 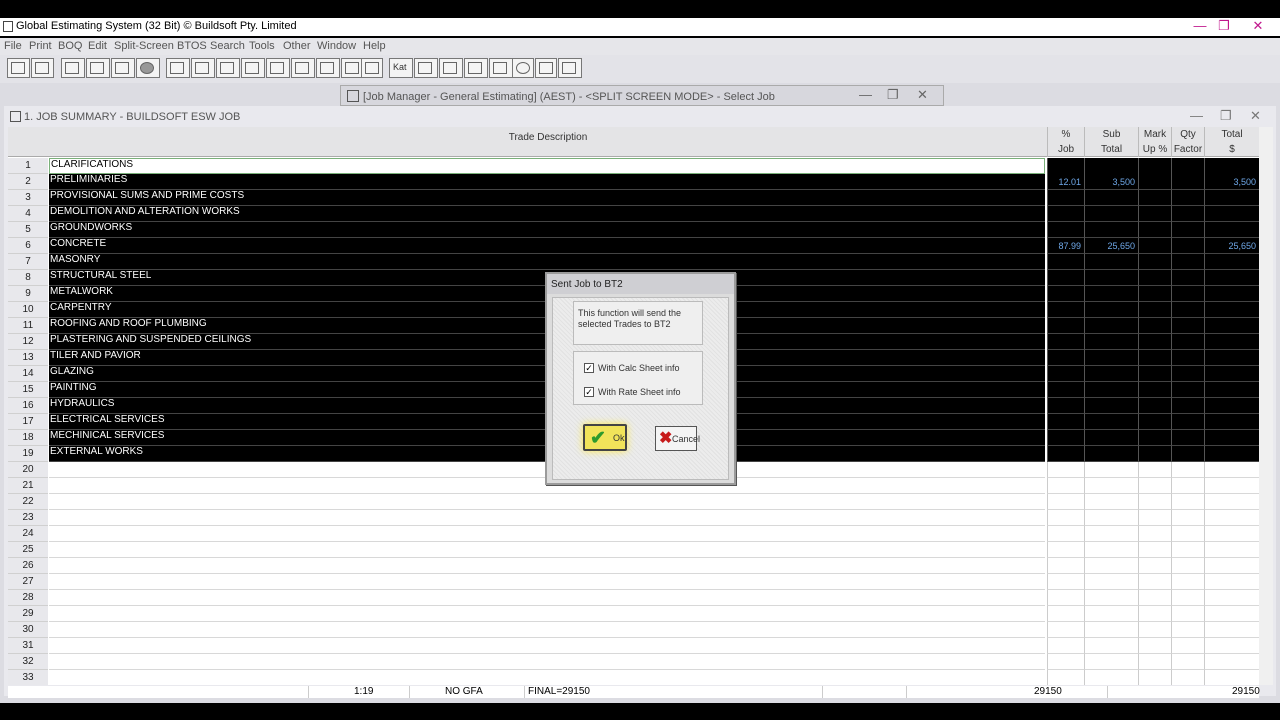 What do you see at coordinates (28, 374) in the screenshot?
I see `row-number: 14` at bounding box center [28, 374].